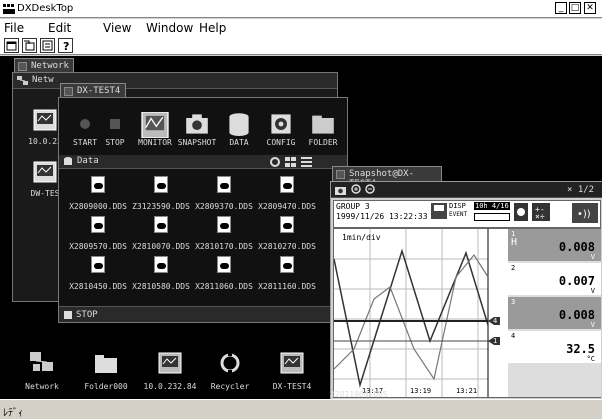  Describe the element at coordinates (275, 162) in the screenshot. I see `refresh-icon` at that location.